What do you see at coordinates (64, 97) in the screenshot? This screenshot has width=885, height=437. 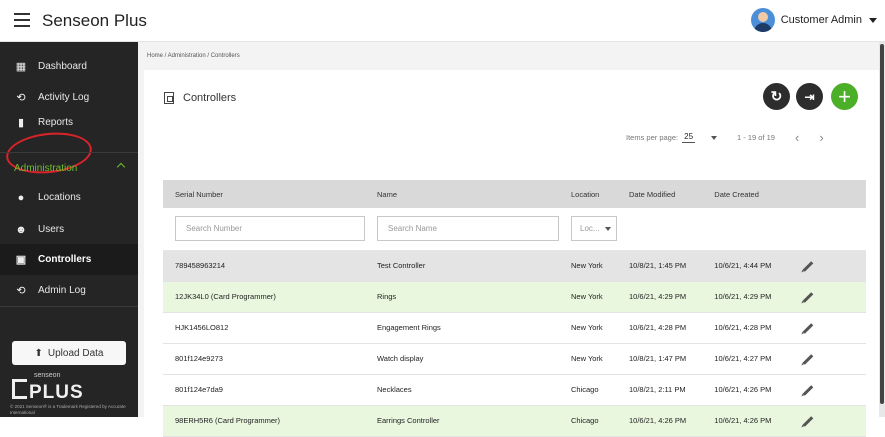 I see `sidebar-item-label: Activity Log` at bounding box center [64, 97].